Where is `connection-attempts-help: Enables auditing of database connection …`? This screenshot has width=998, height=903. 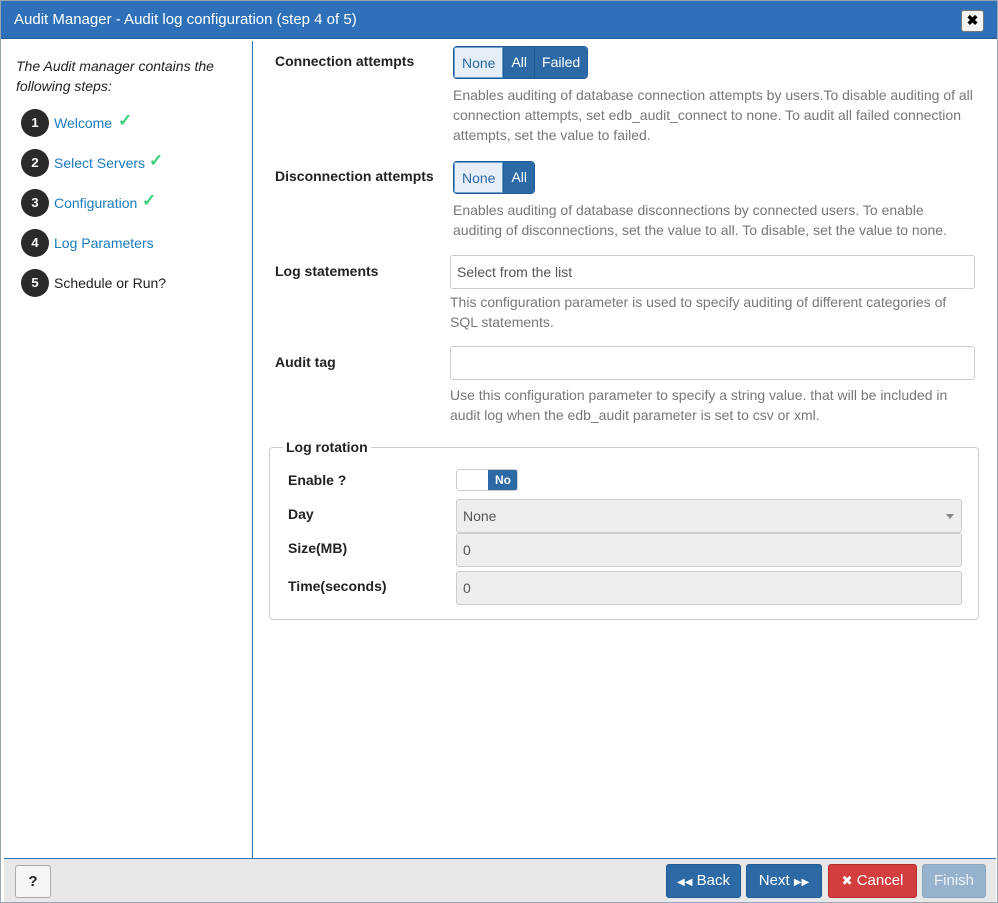
connection-attempts-help: Enables auditing of database connection … is located at coordinates (713, 115).